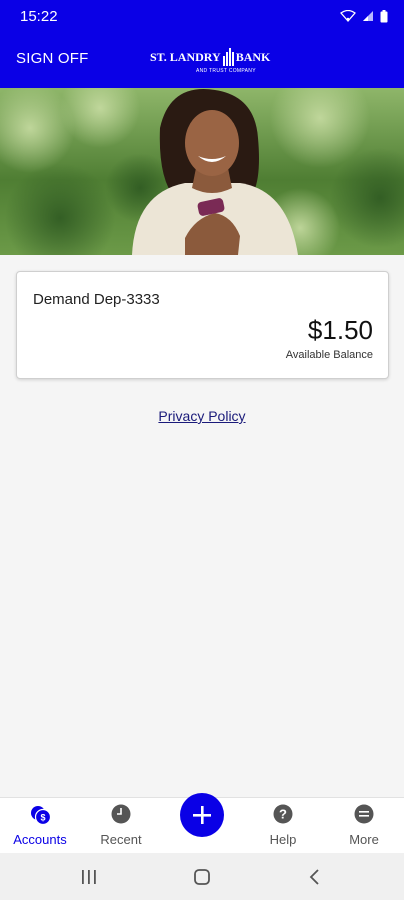  I want to click on logo-subtext: AND TRUST COMPANY, so click(226, 71).